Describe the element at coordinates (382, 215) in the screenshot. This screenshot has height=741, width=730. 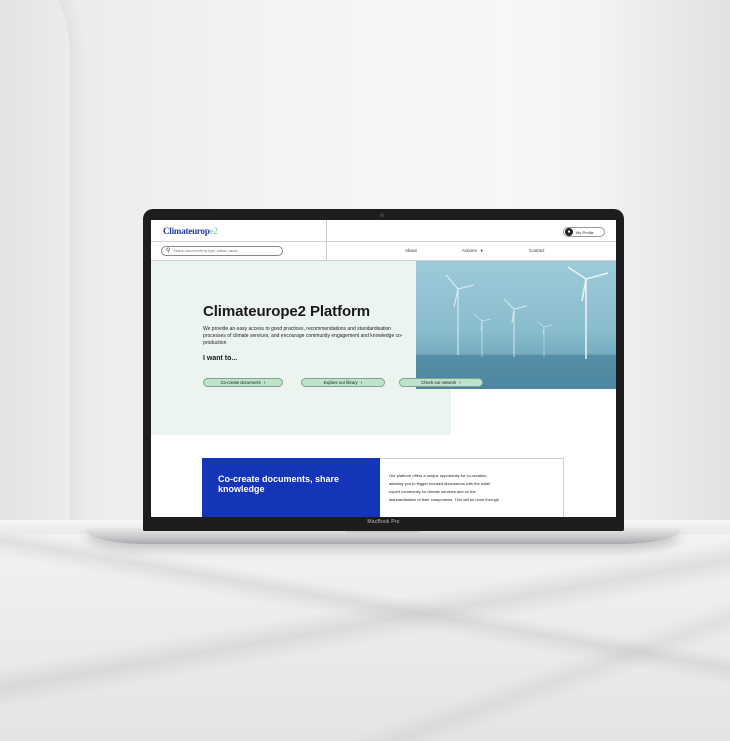
I see `webcam` at that location.